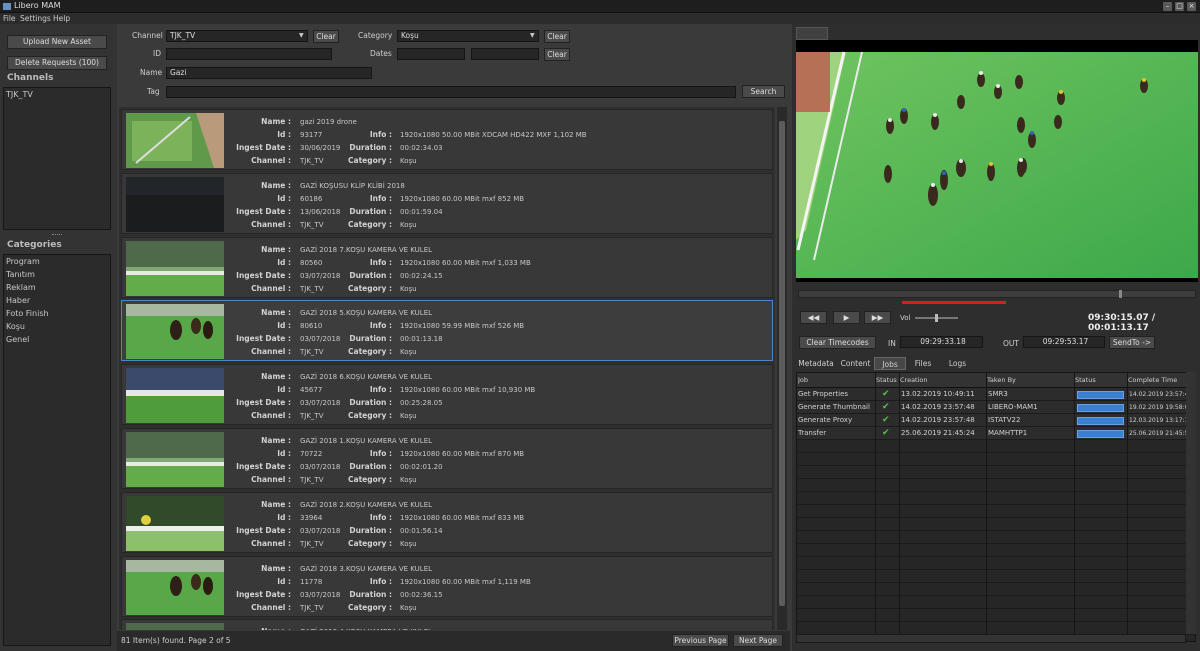 The height and width of the screenshot is (651, 1200). What do you see at coordinates (58, 274) in the screenshot?
I see `category-item: Tanıtım` at bounding box center [58, 274].